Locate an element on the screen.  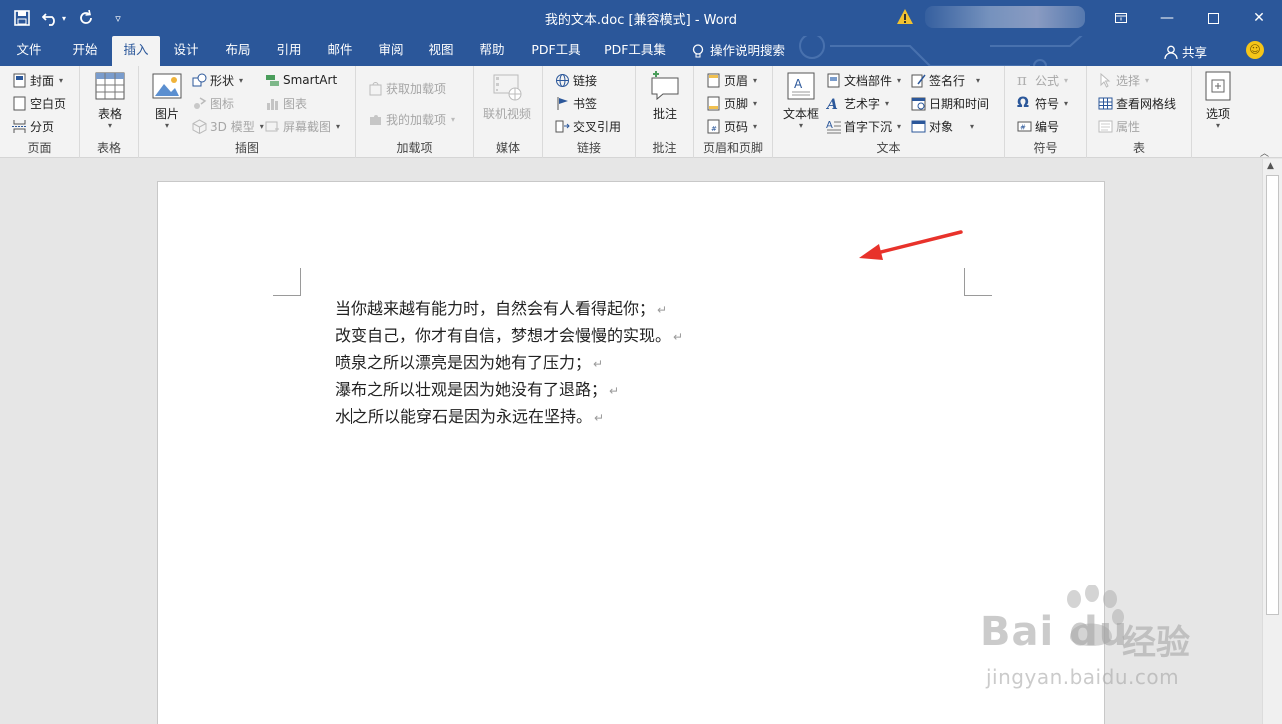
header-button: 页眉 ▾ is located at coordinates (731, 80).